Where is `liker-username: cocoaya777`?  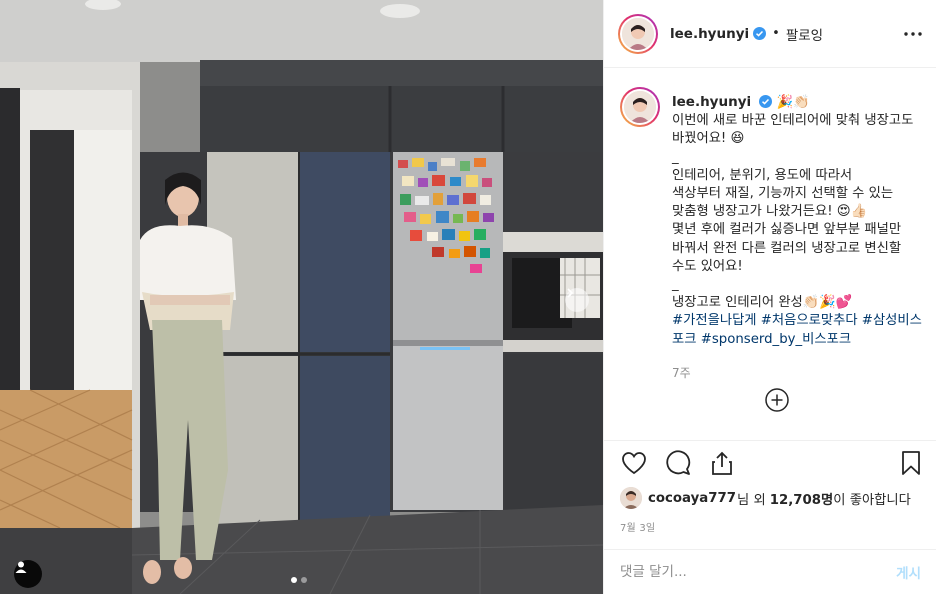
liker-username: cocoaya777 is located at coordinates (692, 498).